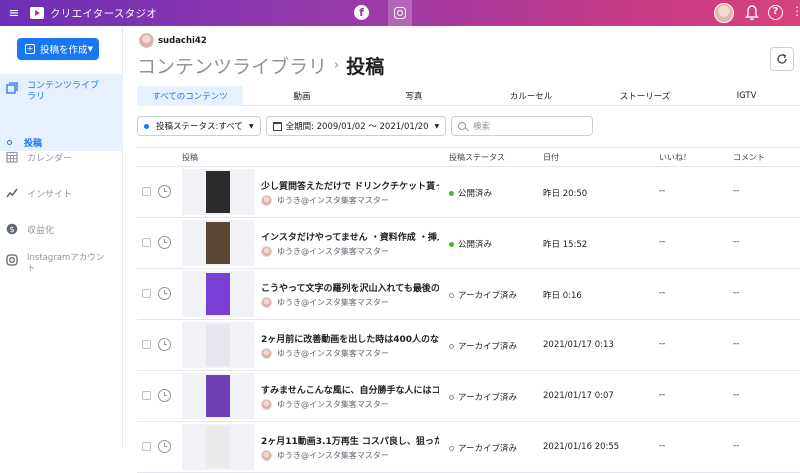 This screenshot has height=473, width=800. I want to click on column-header-post: 投稿, so click(190, 157).